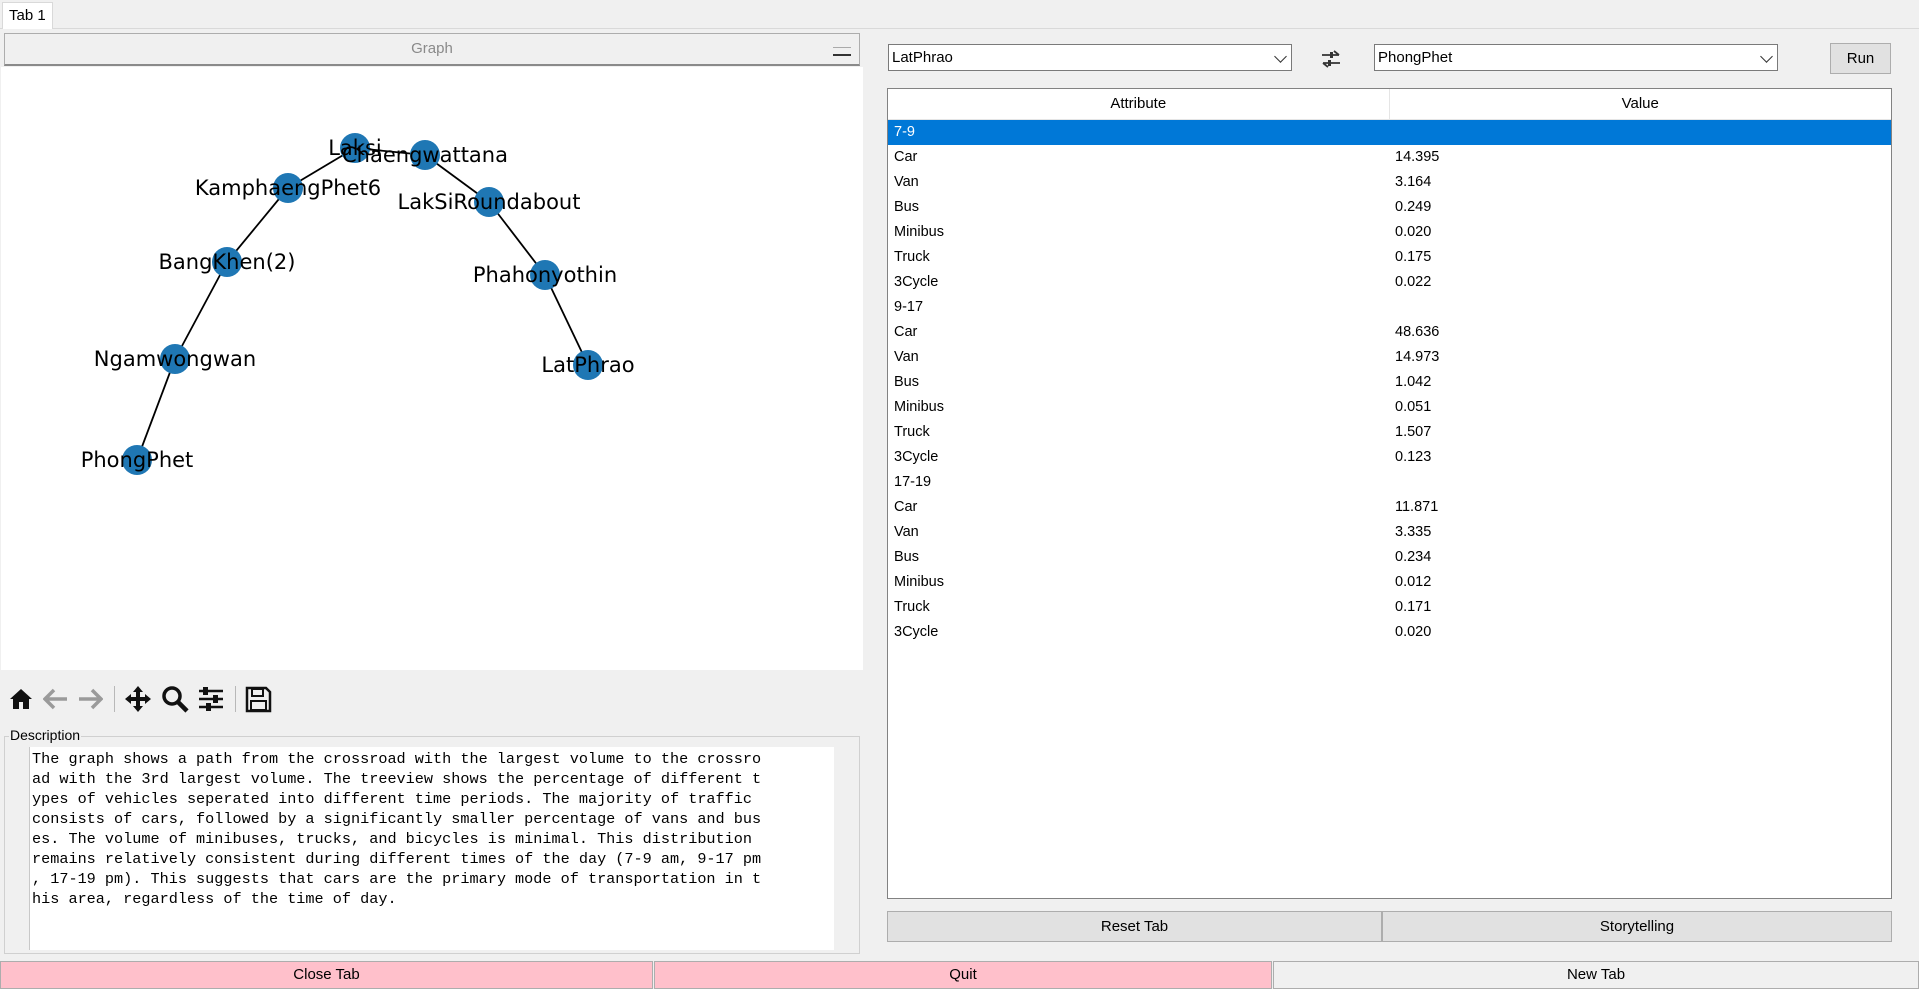 The height and width of the screenshot is (989, 1919). Describe the element at coordinates (1413, 557) in the screenshot. I see `value-cell: 0.234` at that location.